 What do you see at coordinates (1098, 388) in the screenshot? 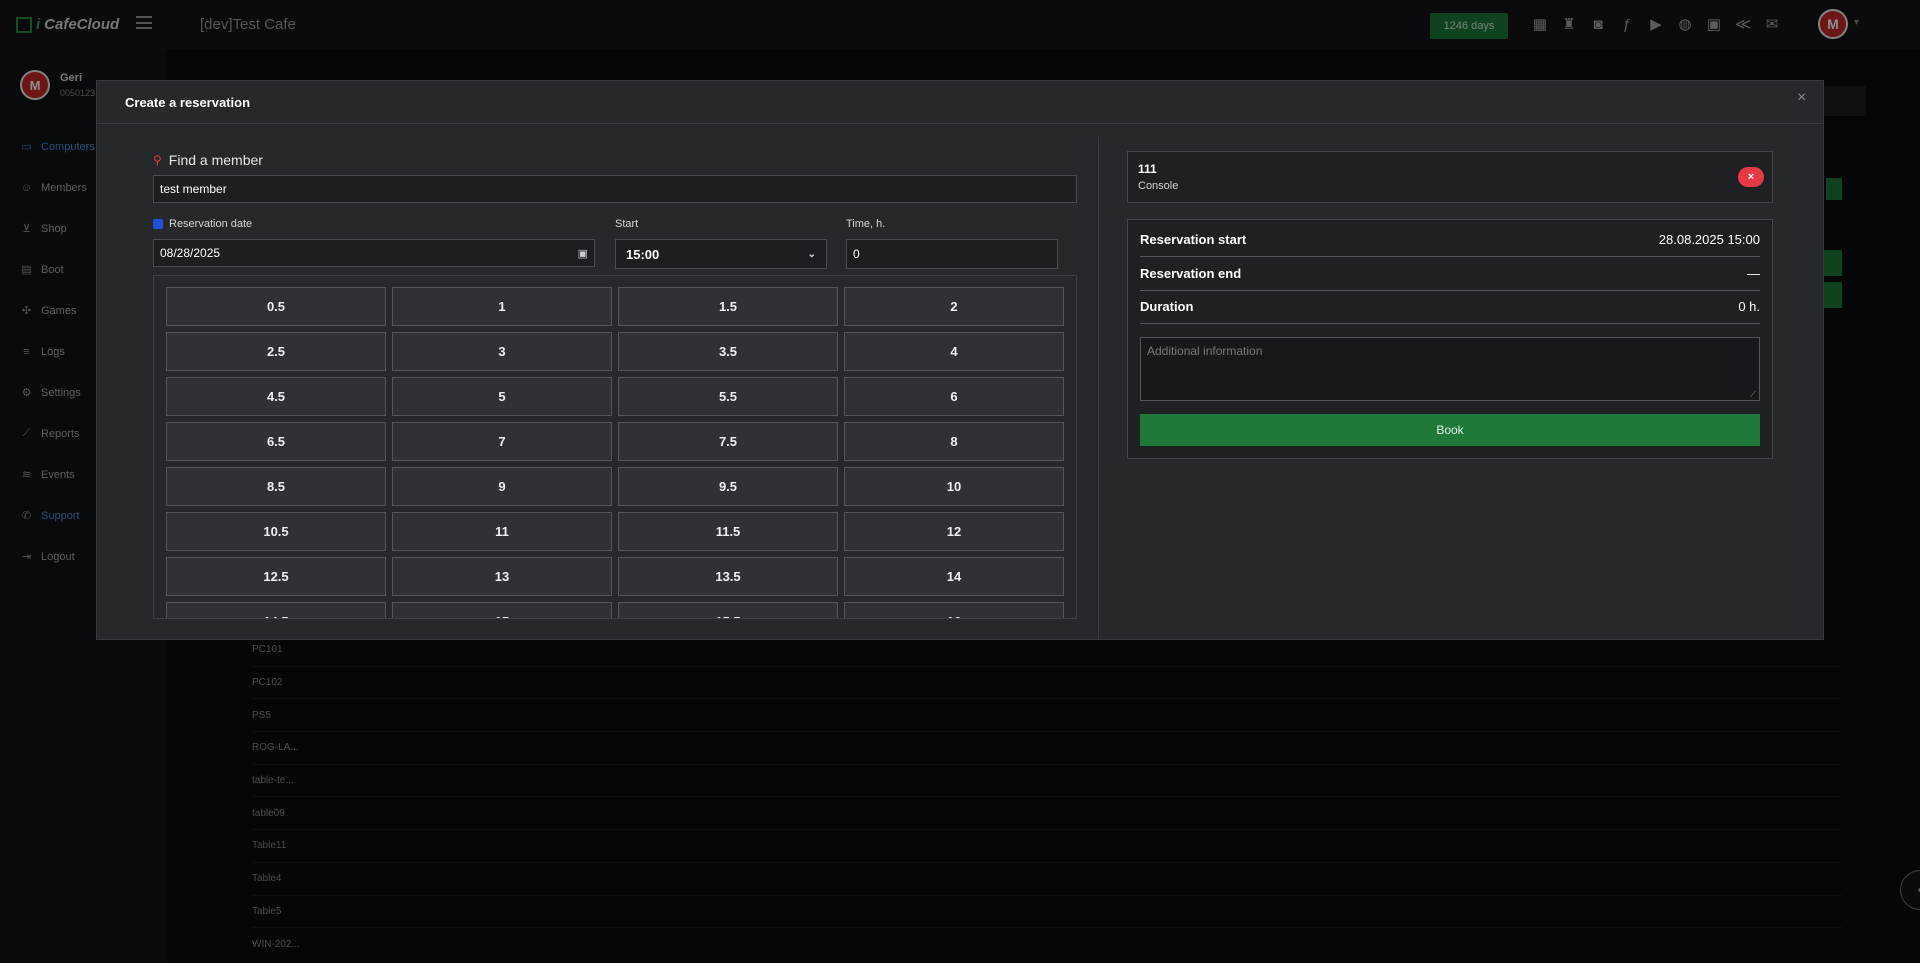
I see `panel-divider` at bounding box center [1098, 388].